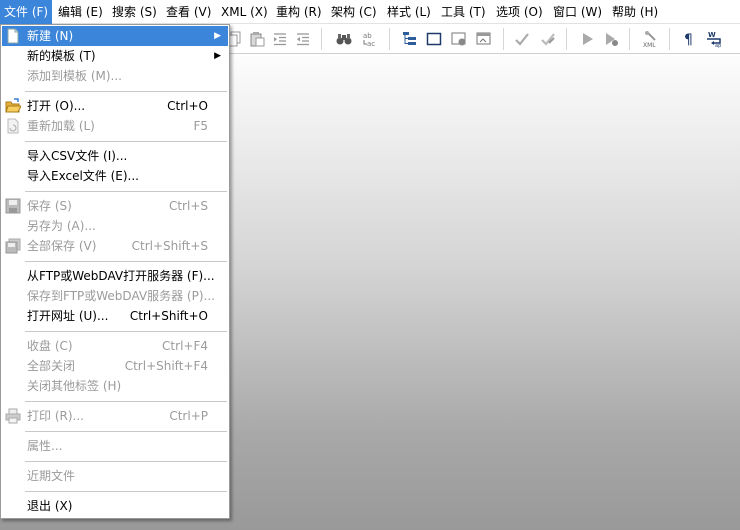 This screenshot has height=530, width=740. Describe the element at coordinates (367, 36) in the screenshot. I see `svg-text: ab` at that location.